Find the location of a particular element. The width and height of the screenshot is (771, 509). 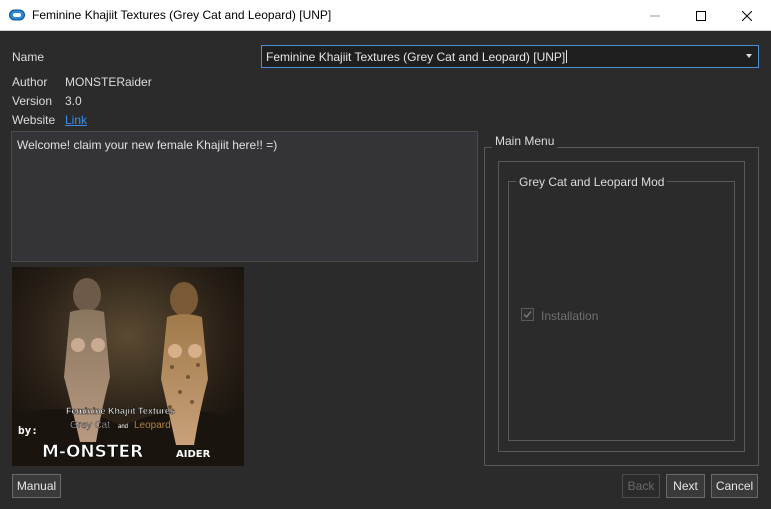

preview-subtitle-b: Leopard is located at coordinates (152, 425).